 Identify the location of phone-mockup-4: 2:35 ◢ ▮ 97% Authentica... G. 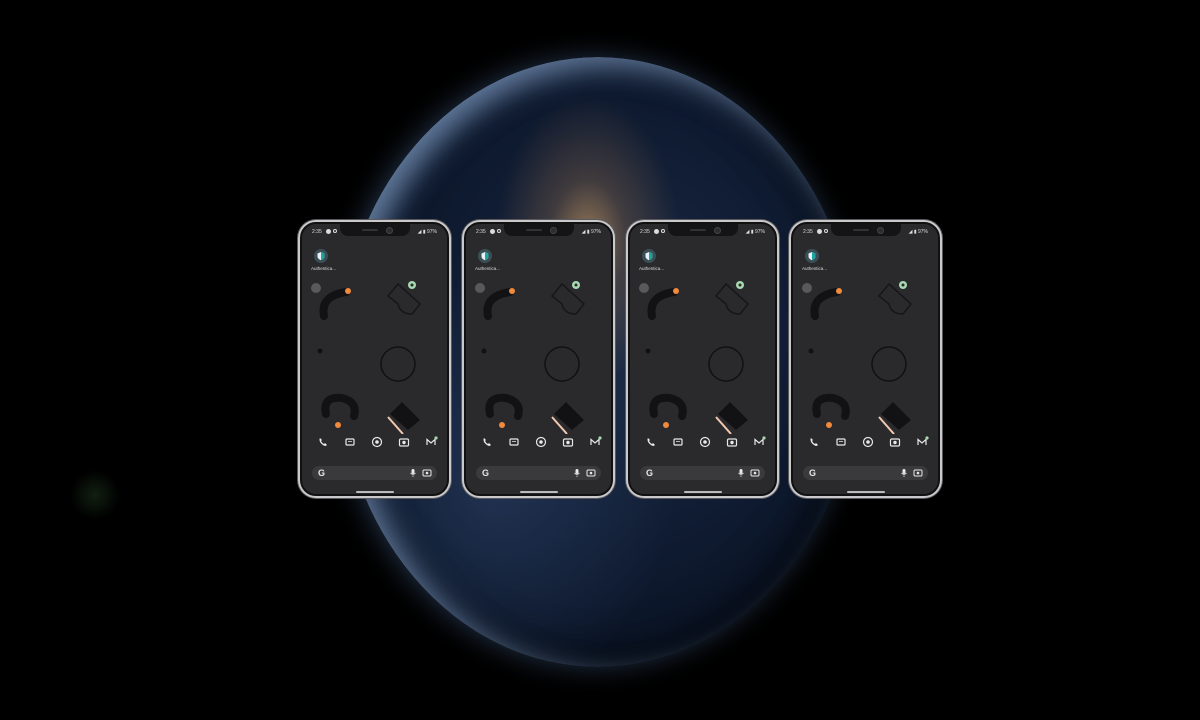
(865, 359).